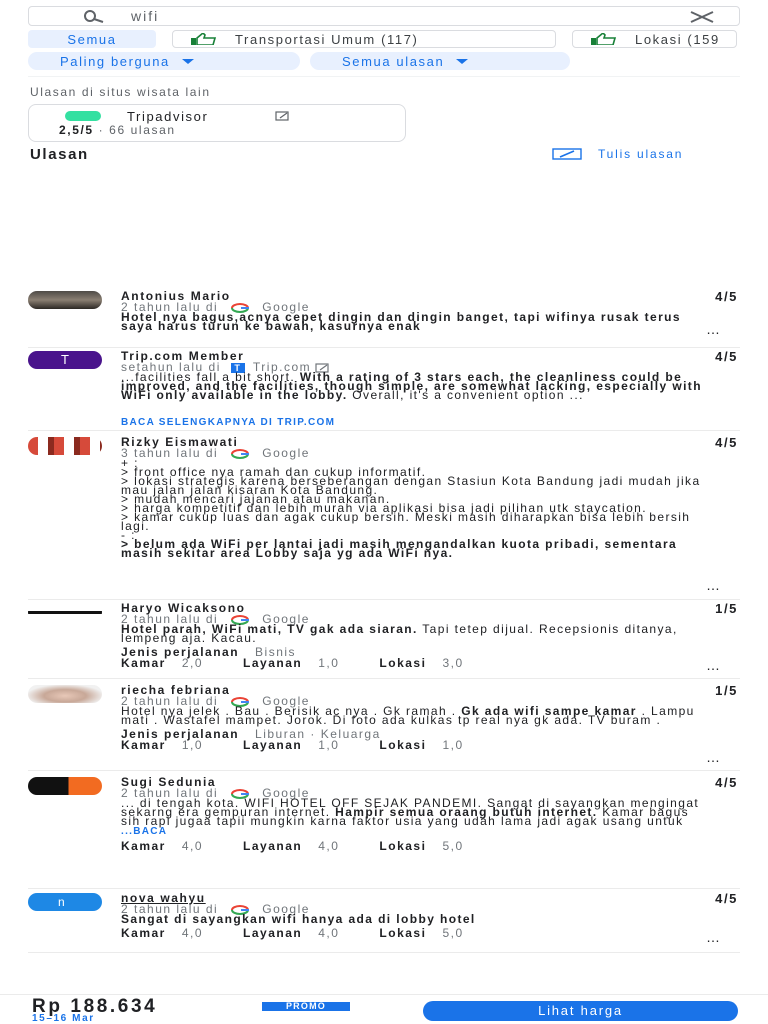 This screenshot has width=768, height=1024. I want to click on divider, so click(384, 76).